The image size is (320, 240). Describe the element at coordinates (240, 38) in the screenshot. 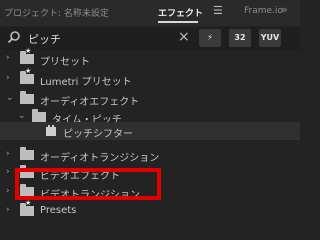

I see `32-bit-effects-filter-icon: 32` at that location.